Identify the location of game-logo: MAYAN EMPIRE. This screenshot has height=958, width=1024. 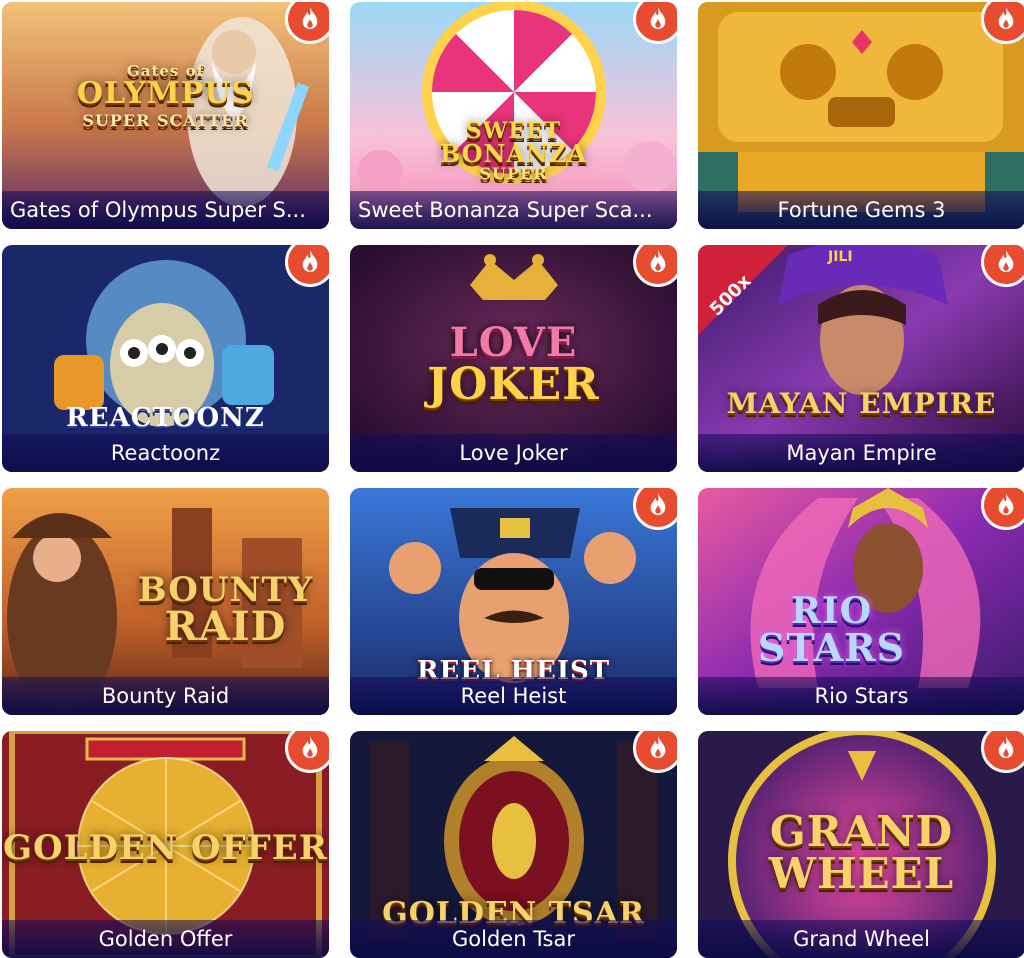
(861, 403).